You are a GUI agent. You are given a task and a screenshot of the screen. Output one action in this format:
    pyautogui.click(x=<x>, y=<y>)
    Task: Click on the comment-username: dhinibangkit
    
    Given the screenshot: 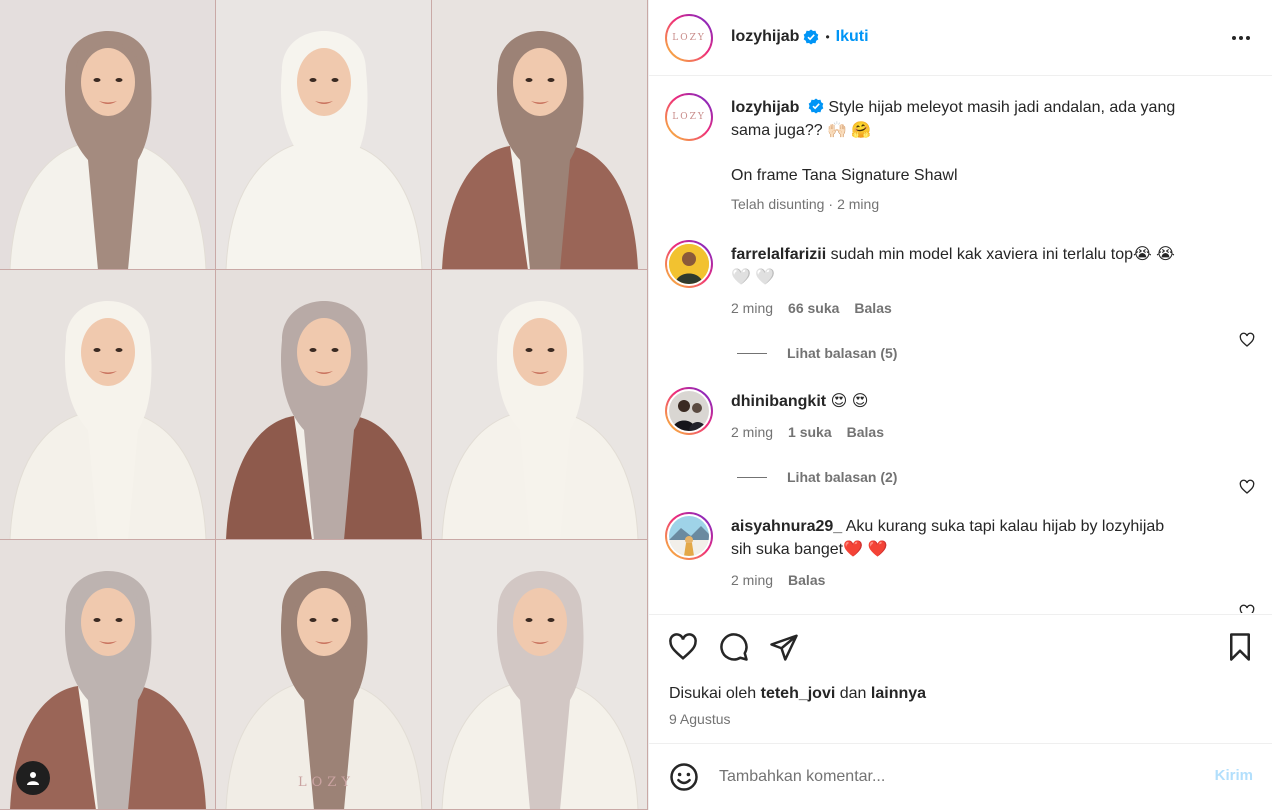 What is the action you would take?
    pyautogui.click(x=778, y=401)
    